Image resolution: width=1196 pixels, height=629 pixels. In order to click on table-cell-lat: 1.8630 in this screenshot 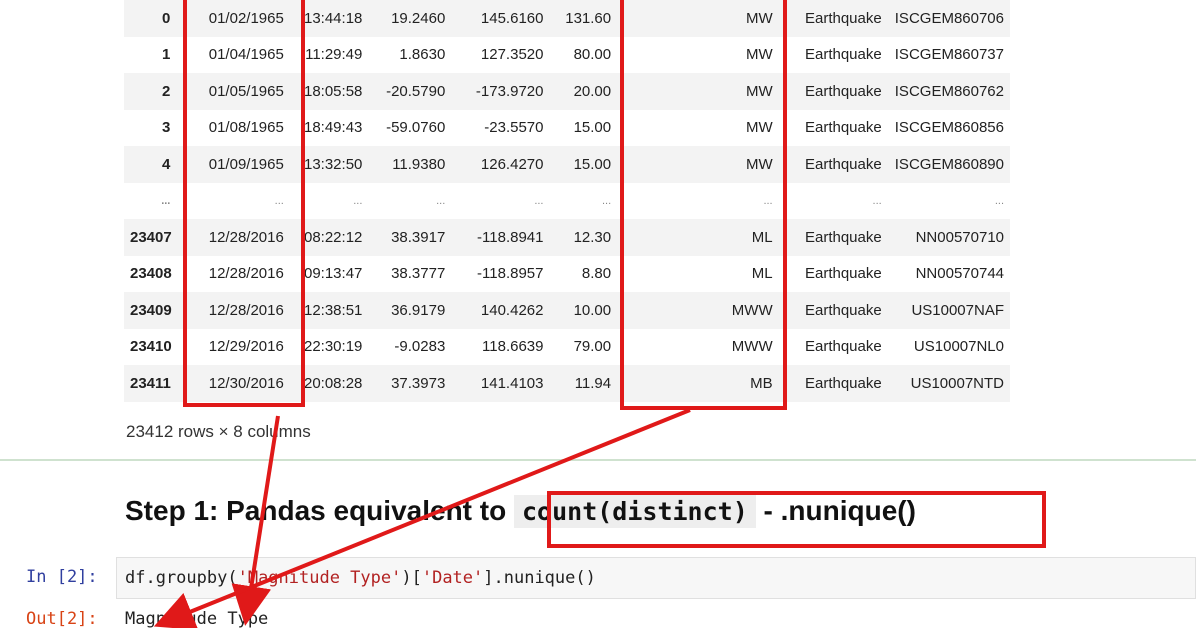, I will do `click(410, 54)`.